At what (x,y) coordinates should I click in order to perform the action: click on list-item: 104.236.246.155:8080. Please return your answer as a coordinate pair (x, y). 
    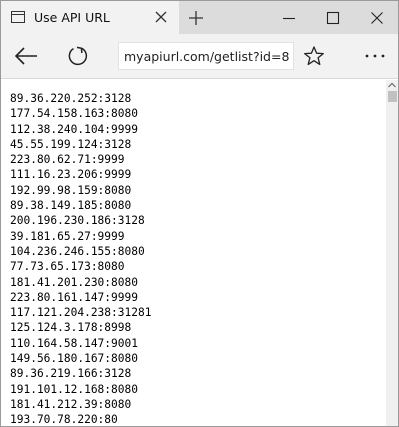
    Looking at the image, I should click on (77, 251).